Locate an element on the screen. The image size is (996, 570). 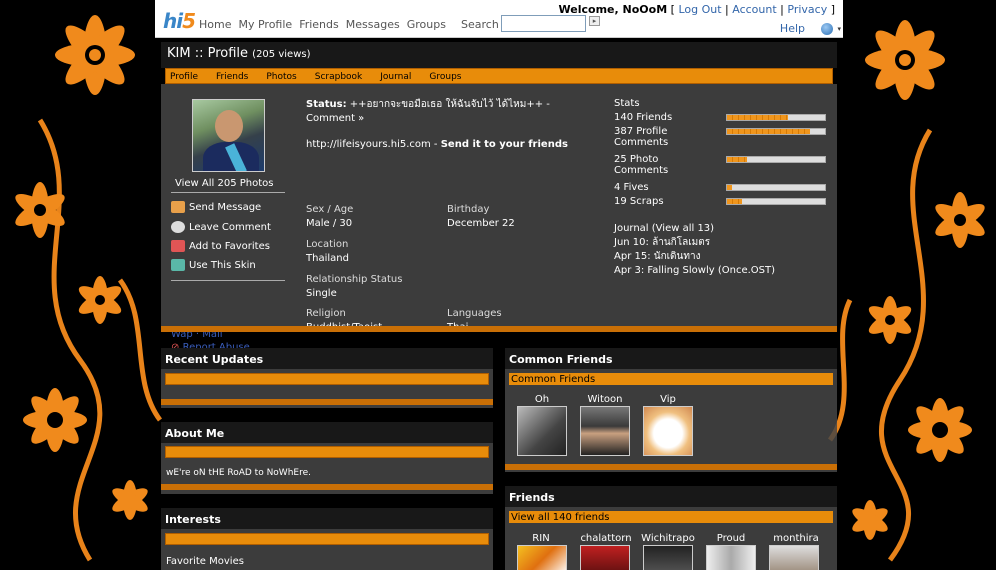
tab-journal: Journal is located at coordinates (395, 76).